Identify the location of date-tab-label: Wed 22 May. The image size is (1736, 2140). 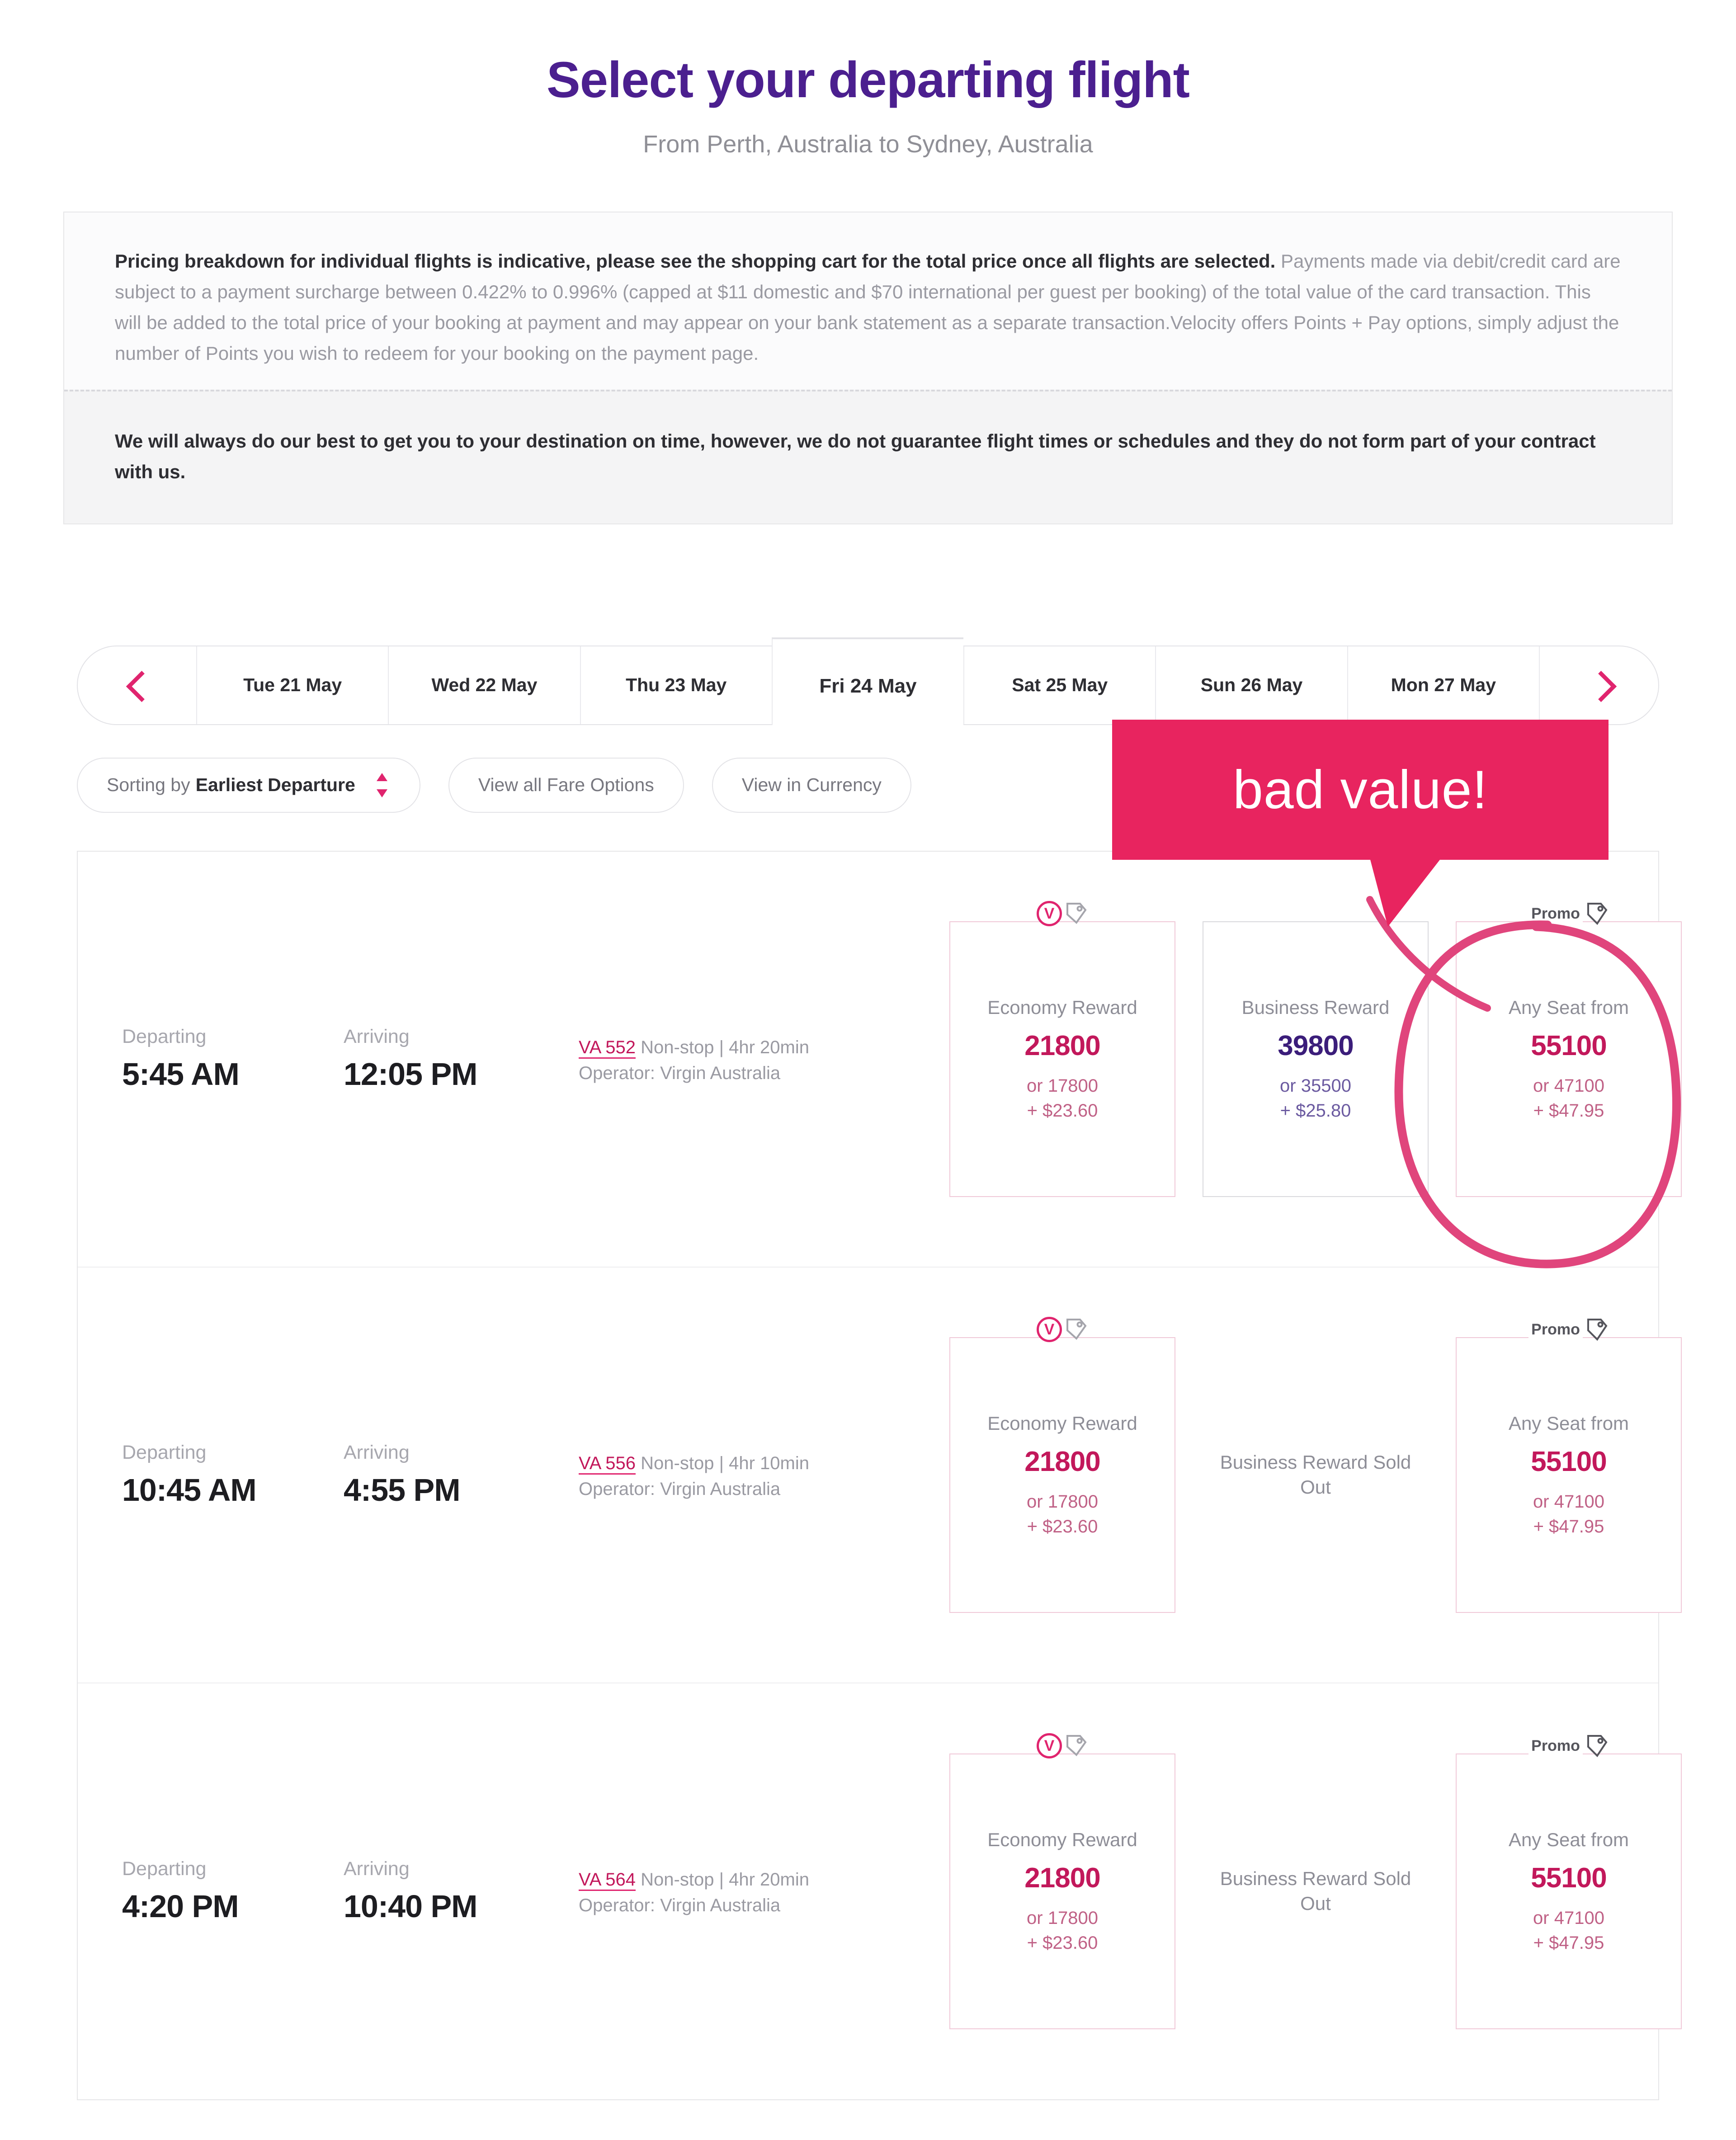
(484, 685).